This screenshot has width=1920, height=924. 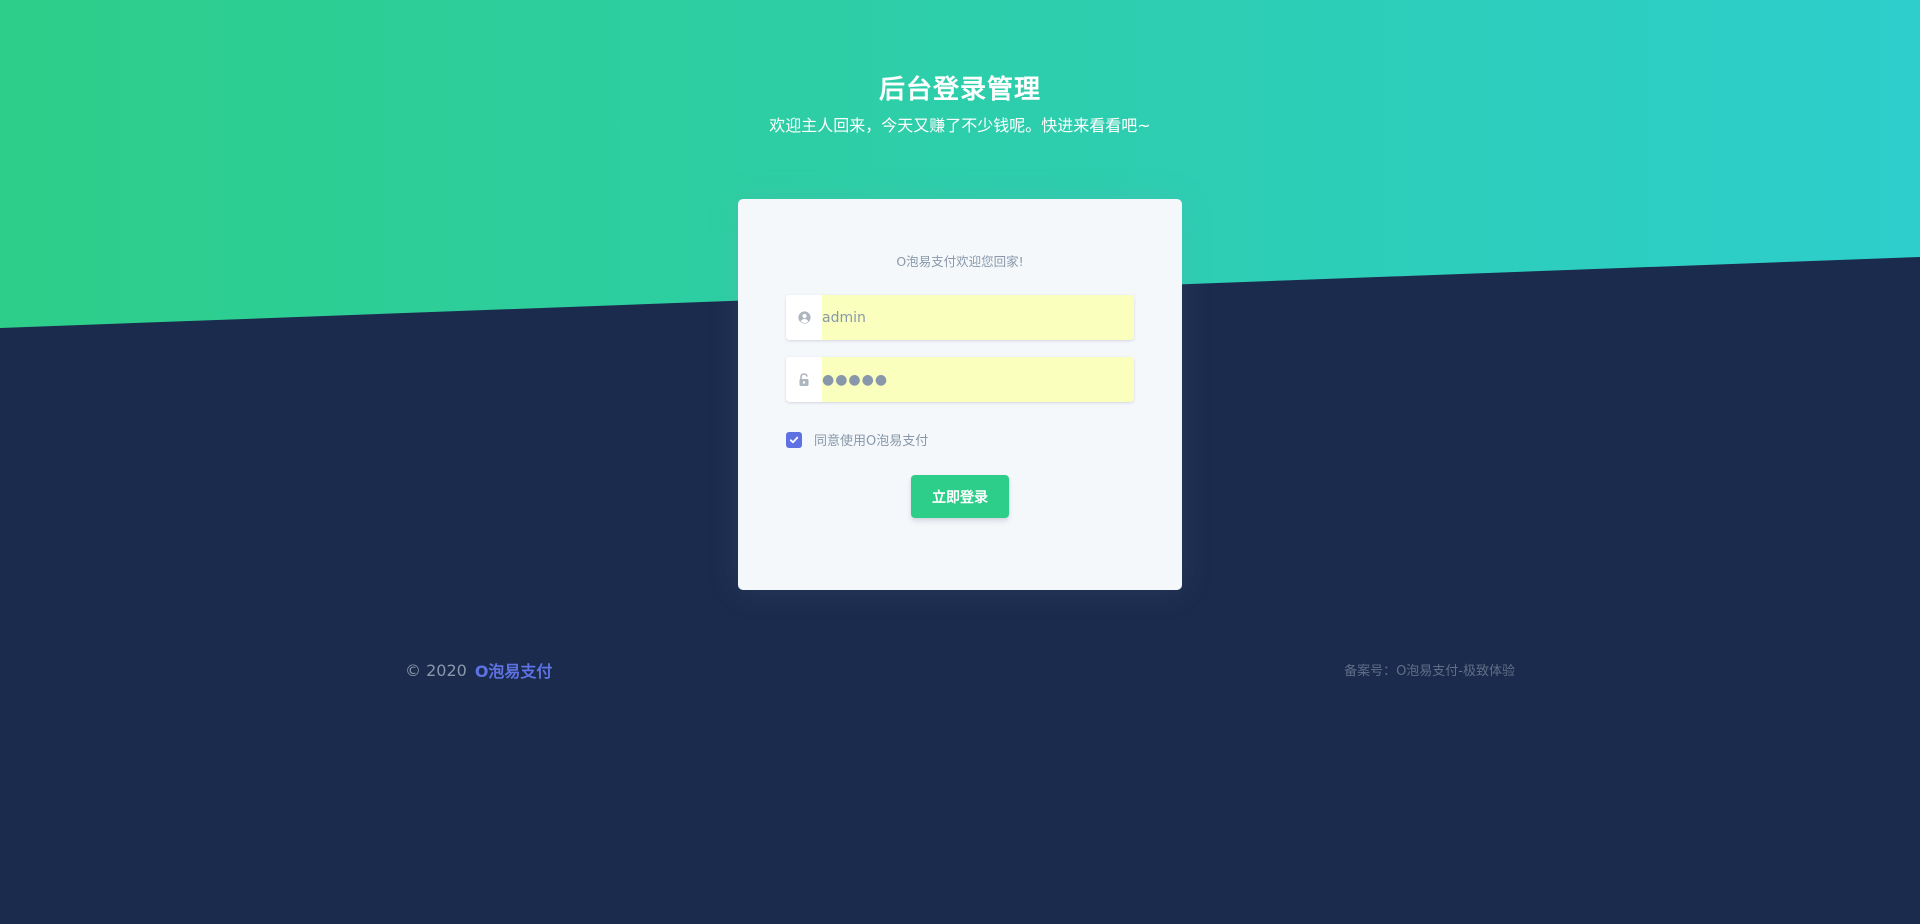 I want to click on username-input-group: admin, so click(x=960, y=317).